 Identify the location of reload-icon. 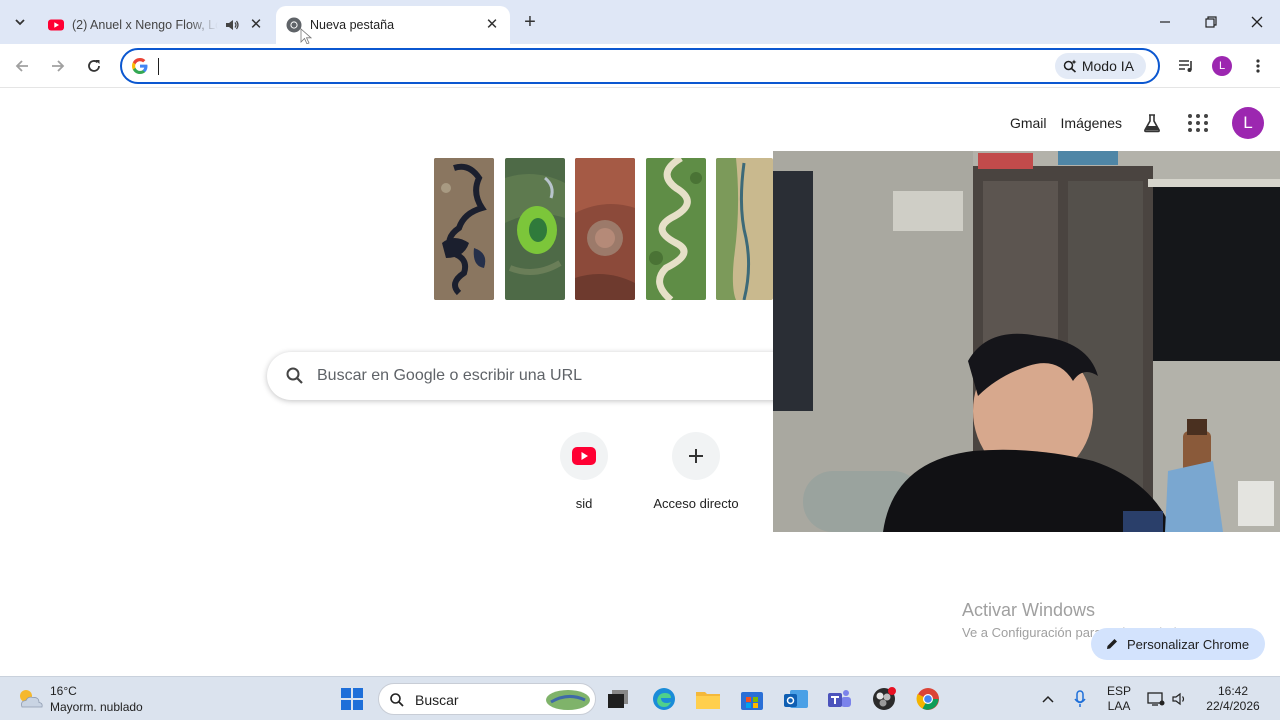
(94, 66).